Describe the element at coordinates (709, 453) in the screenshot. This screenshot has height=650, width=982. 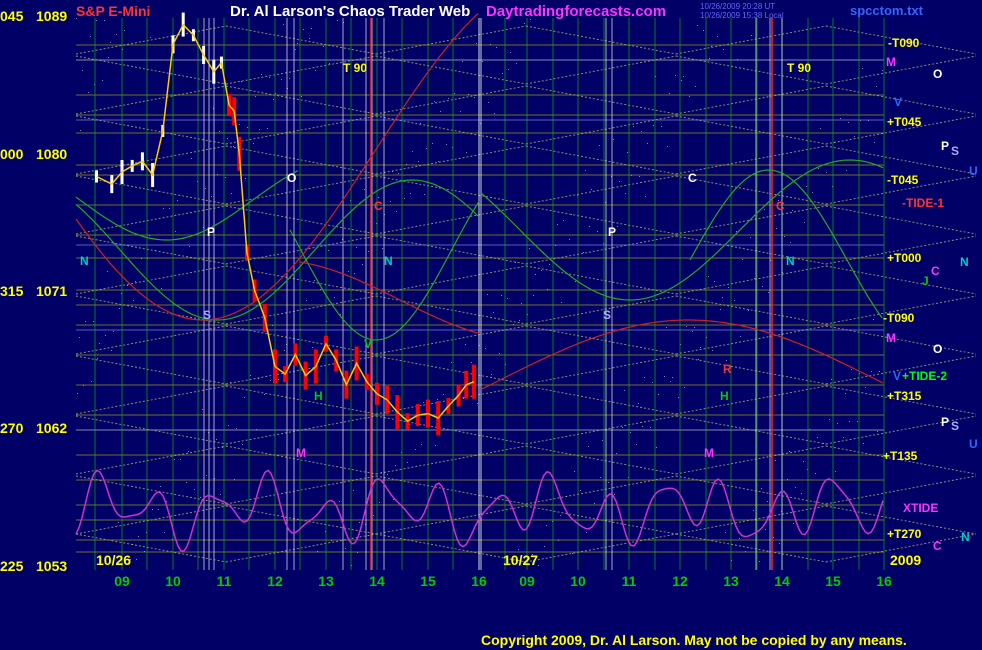
I see `chart-annotation: M` at that location.